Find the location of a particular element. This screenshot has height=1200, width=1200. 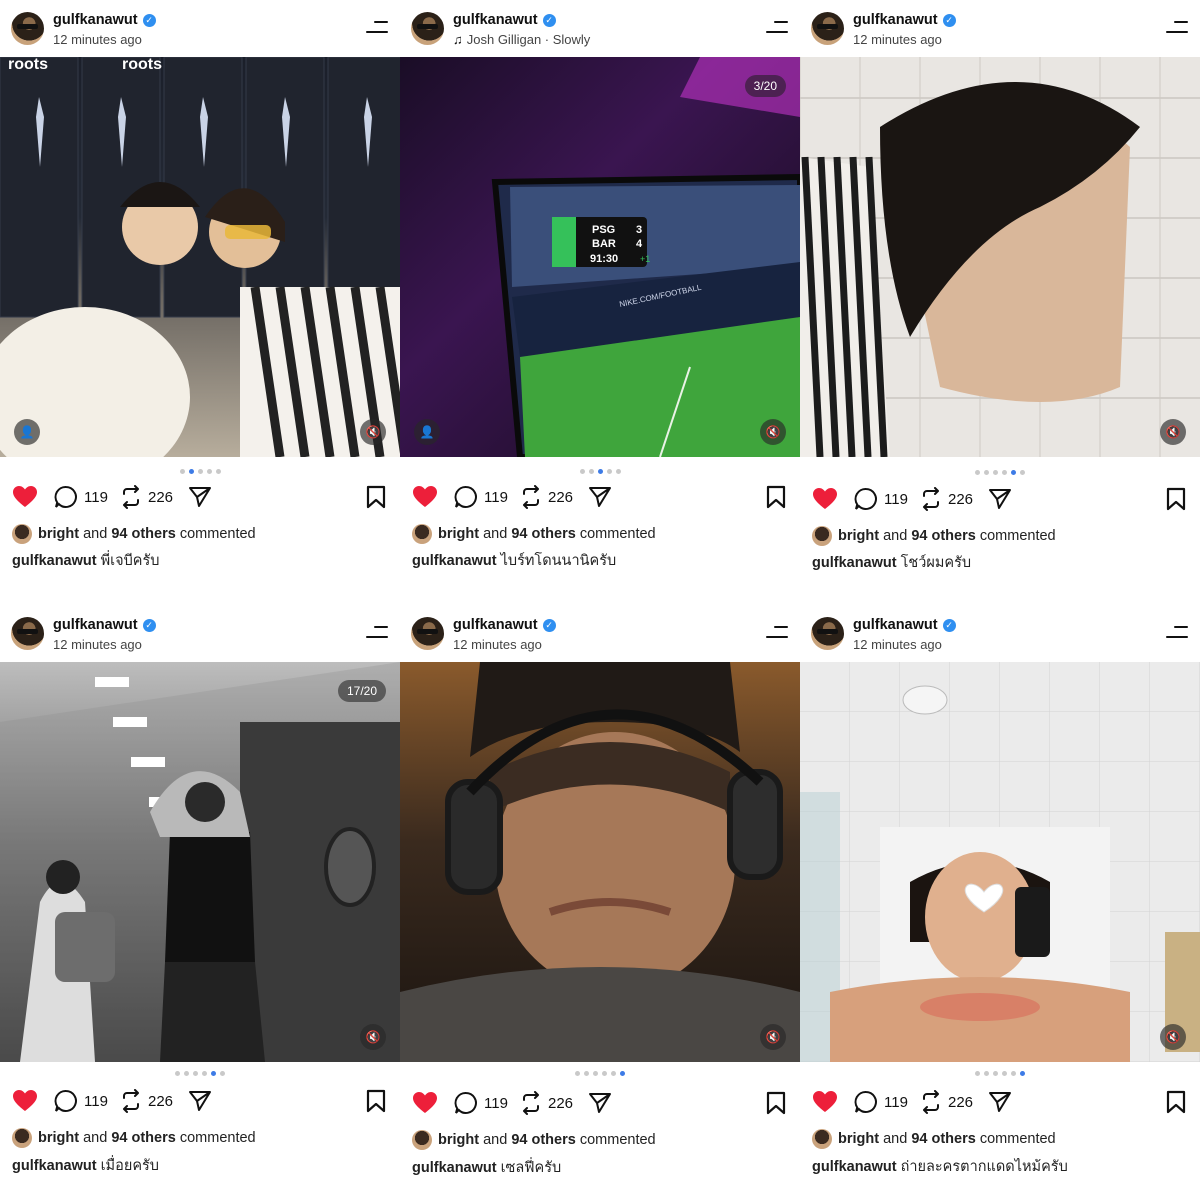

post-photo: roots roots 👤 🔇 is located at coordinates (200, 257).